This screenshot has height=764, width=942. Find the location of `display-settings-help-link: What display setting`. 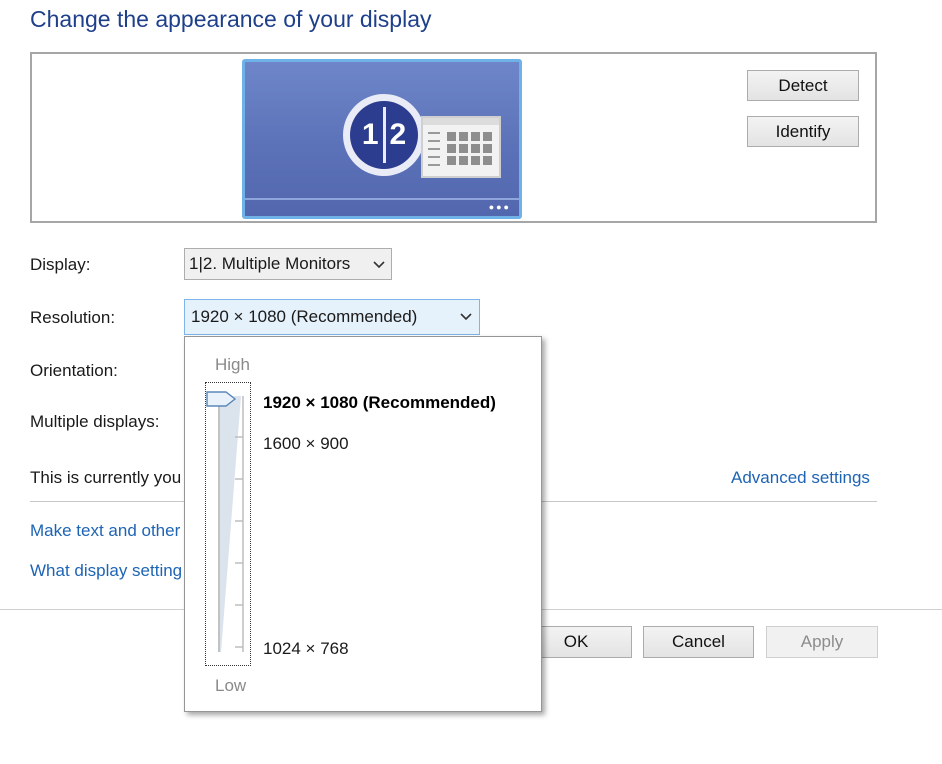

display-settings-help-link: What display setting is located at coordinates (106, 571).